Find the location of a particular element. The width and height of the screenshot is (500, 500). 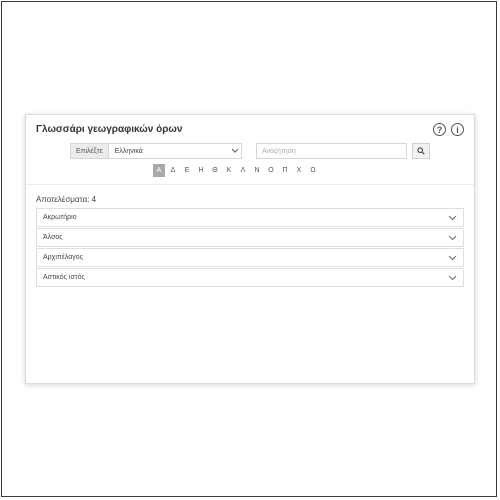

letter-filter-item: Ε is located at coordinates (187, 170).